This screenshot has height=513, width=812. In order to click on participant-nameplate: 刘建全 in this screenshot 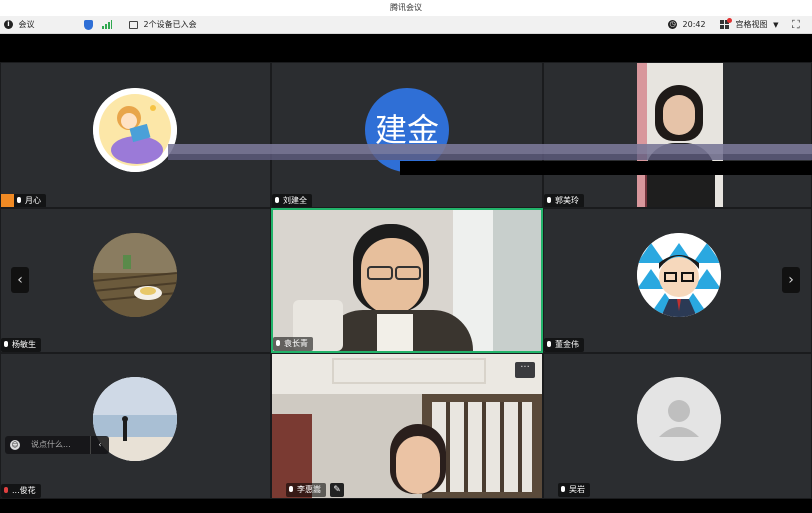, I will do `click(292, 200)`.